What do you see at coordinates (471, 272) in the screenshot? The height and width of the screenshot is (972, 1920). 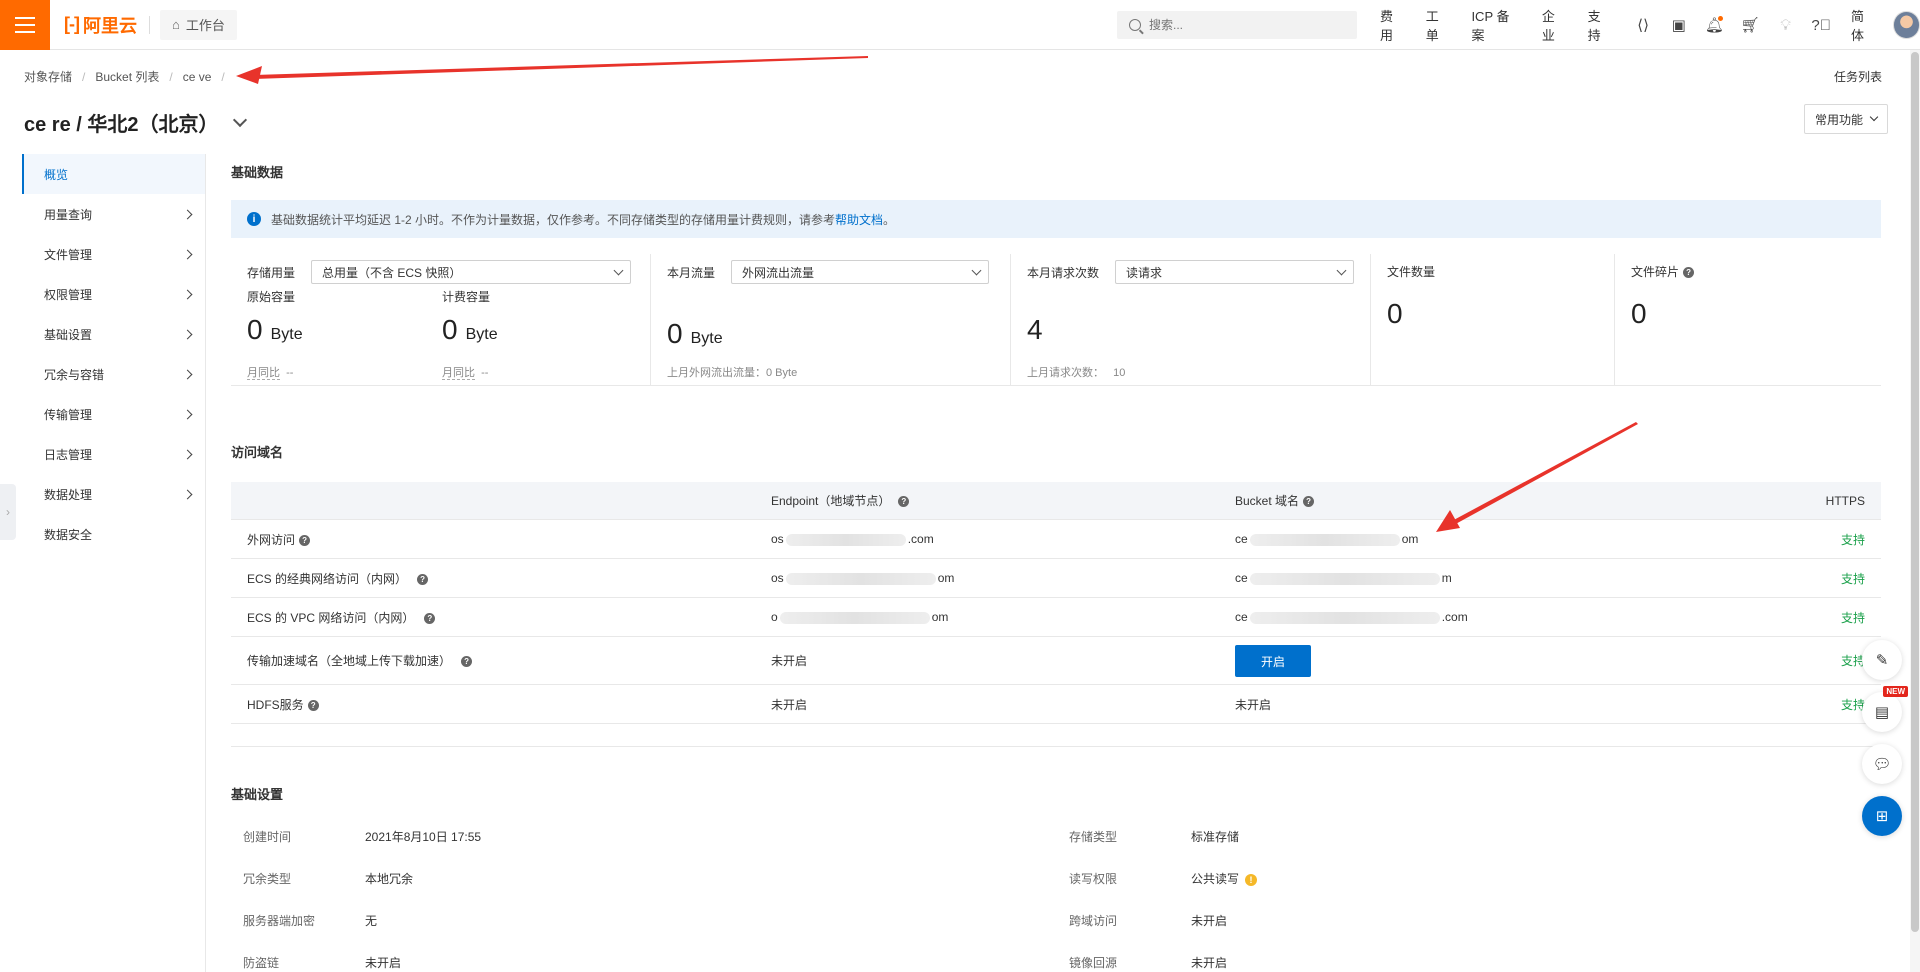 I see `storage-usage-select: 总用量（不含 ECS 快照）` at bounding box center [471, 272].